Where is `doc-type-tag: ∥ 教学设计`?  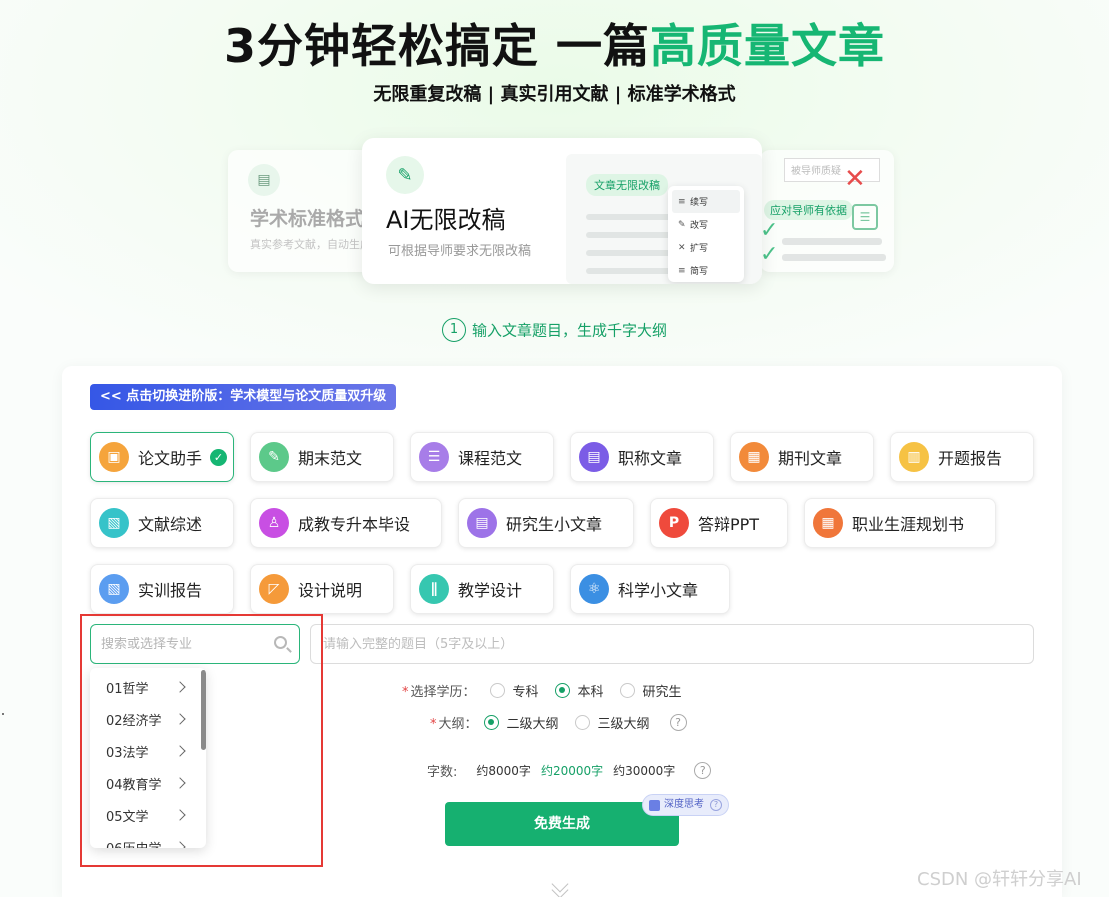
doc-type-tag: ∥ 教学设计 is located at coordinates (482, 589).